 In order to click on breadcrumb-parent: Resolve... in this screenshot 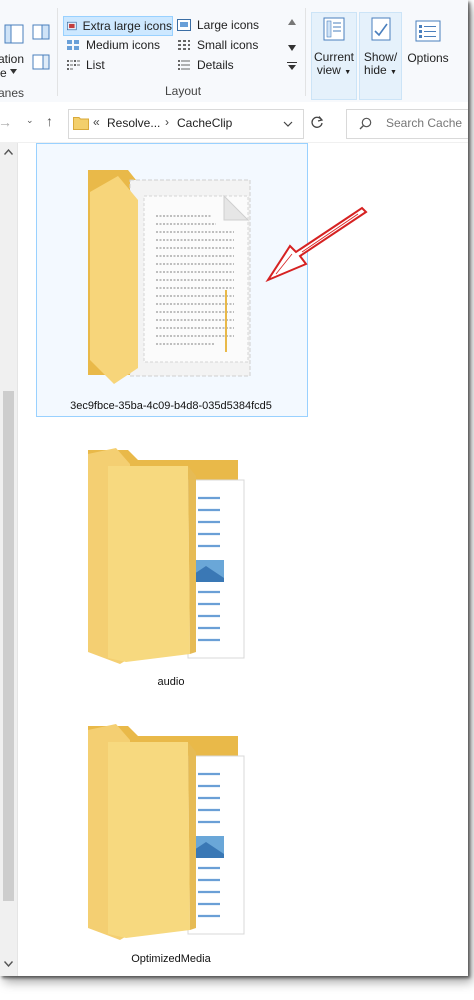, I will do `click(133, 123)`.